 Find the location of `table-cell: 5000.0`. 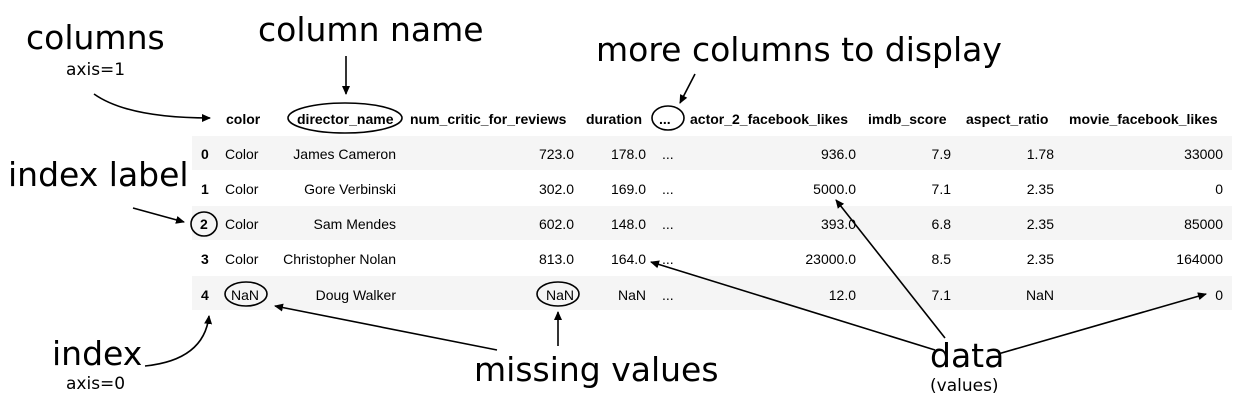

table-cell: 5000.0 is located at coordinates (834, 189).